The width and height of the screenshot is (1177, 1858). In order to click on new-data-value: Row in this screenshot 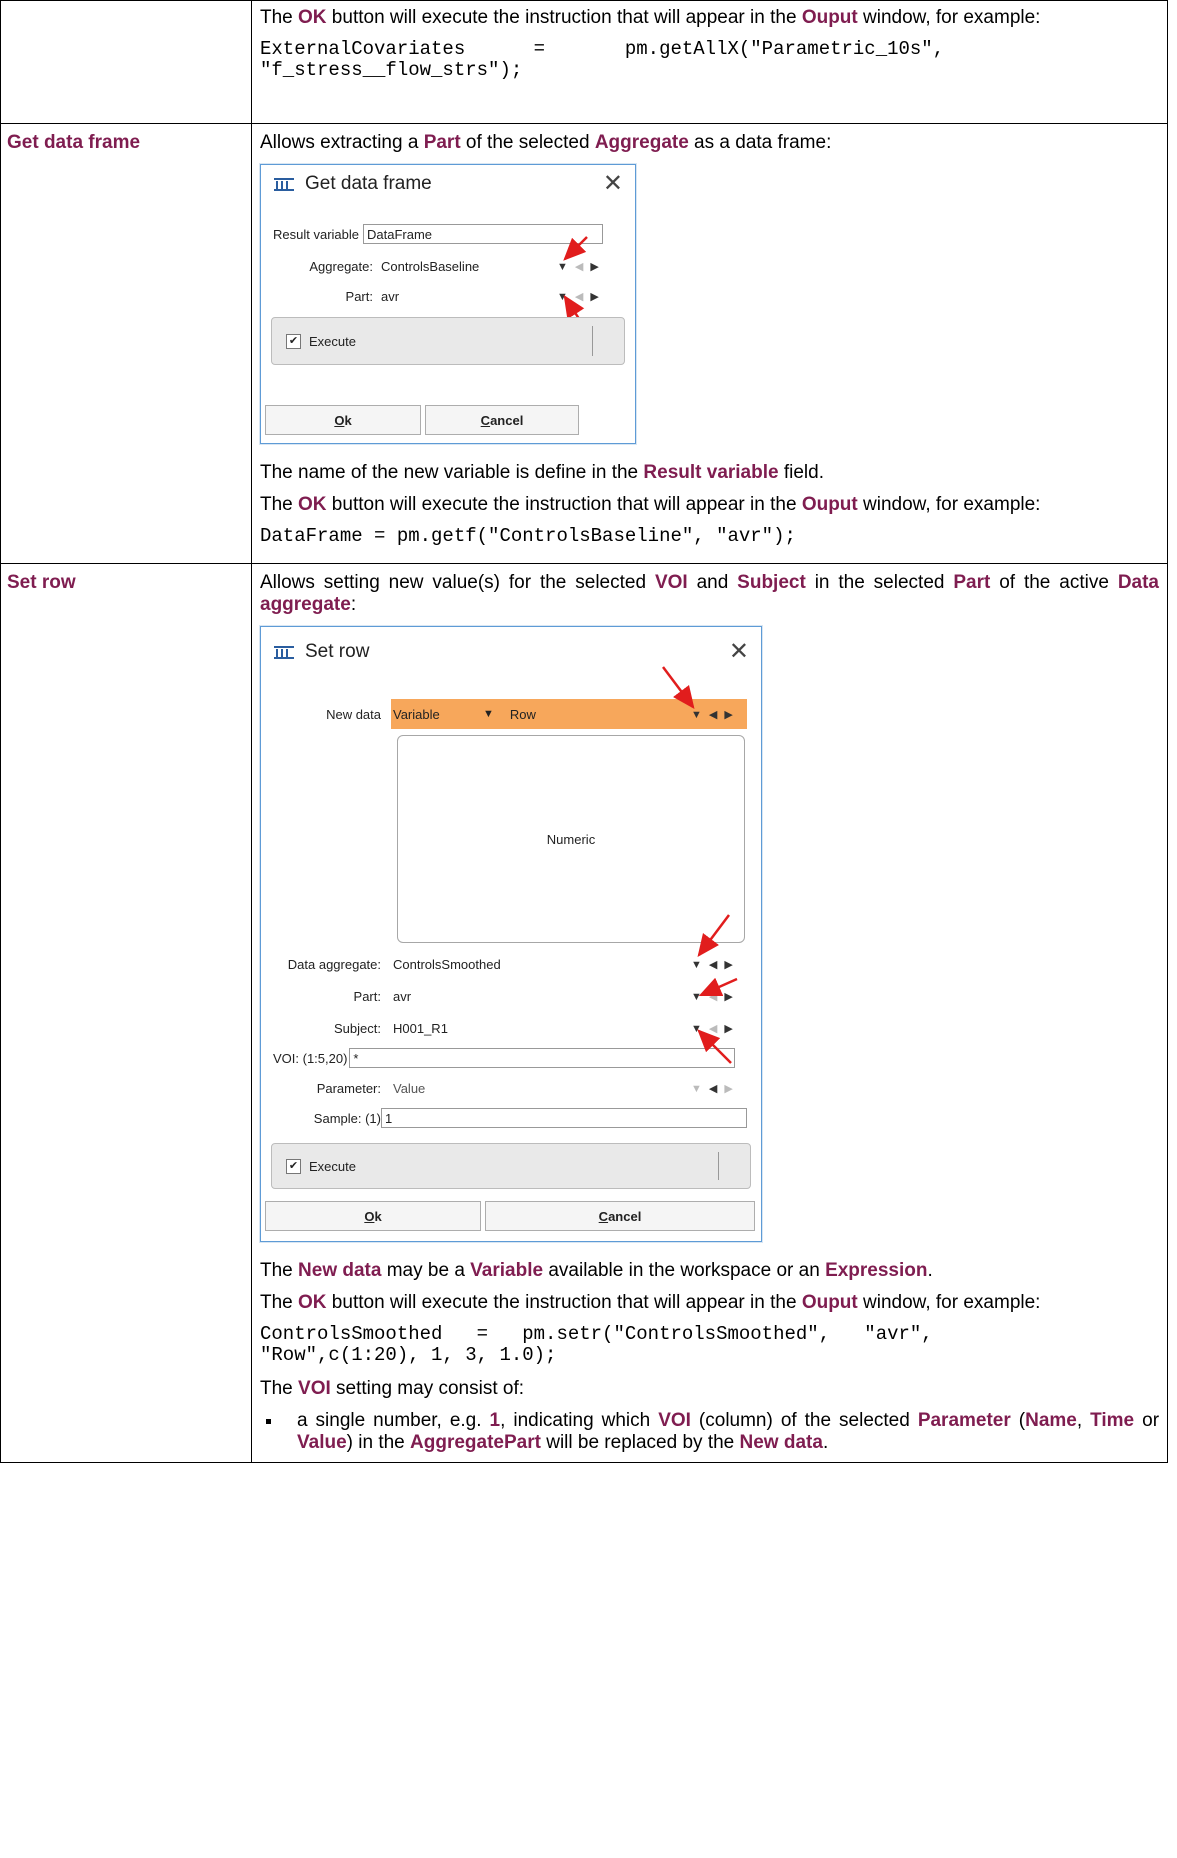, I will do `click(523, 714)`.